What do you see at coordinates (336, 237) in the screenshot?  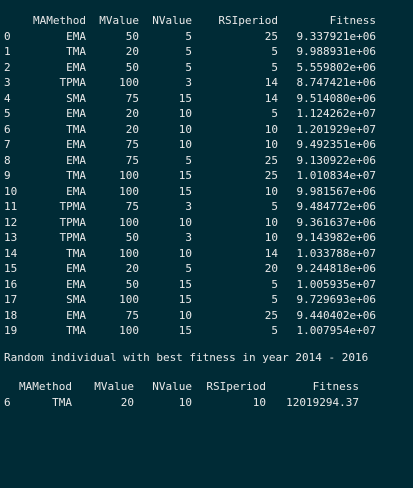 I see `cell-fitness: 9.143982e+06` at bounding box center [336, 237].